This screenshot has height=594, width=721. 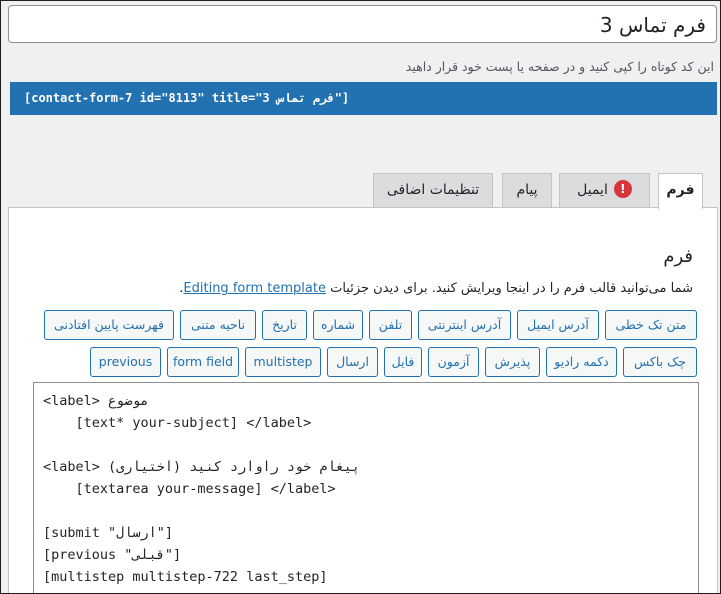 I want to click on tab-messages: پیام, so click(x=527, y=190).